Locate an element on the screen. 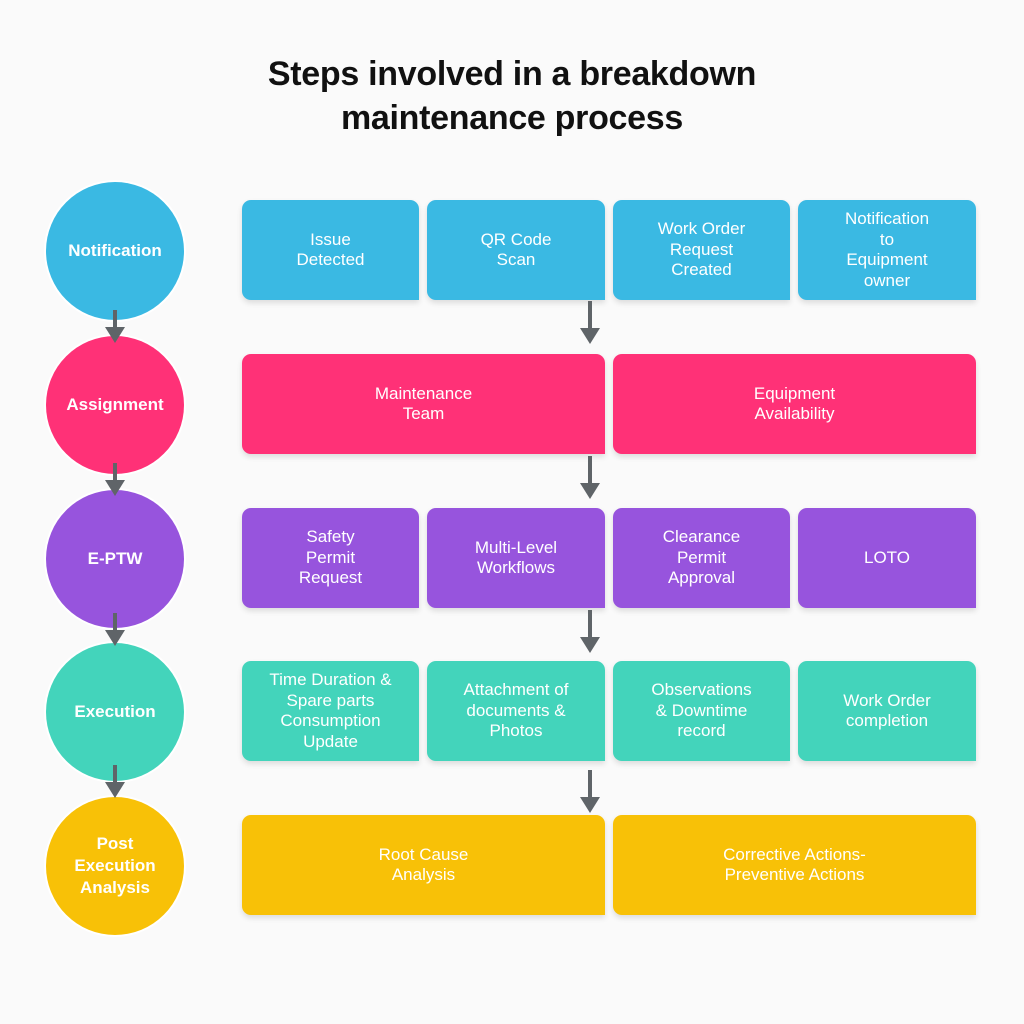 This screenshot has width=1024, height=1024. step-label: LOTO is located at coordinates (887, 557).